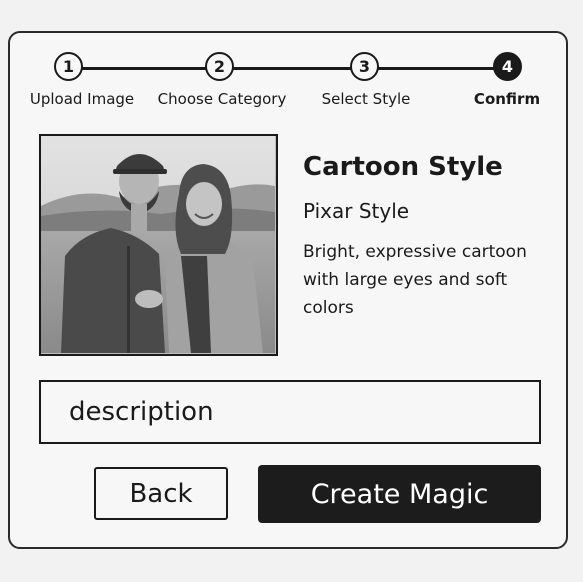  I want to click on step-4-circle: 4, so click(507, 66).